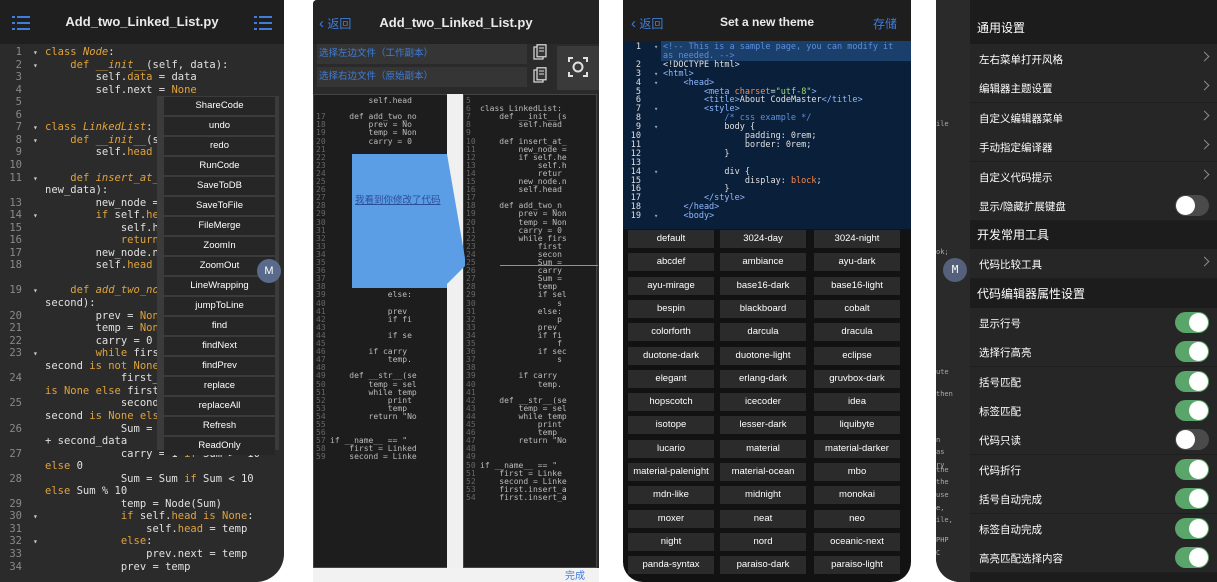 This screenshot has height=582, width=1217. What do you see at coordinates (219, 386) in the screenshot?
I see `menu-item-replace: replace` at bounding box center [219, 386].